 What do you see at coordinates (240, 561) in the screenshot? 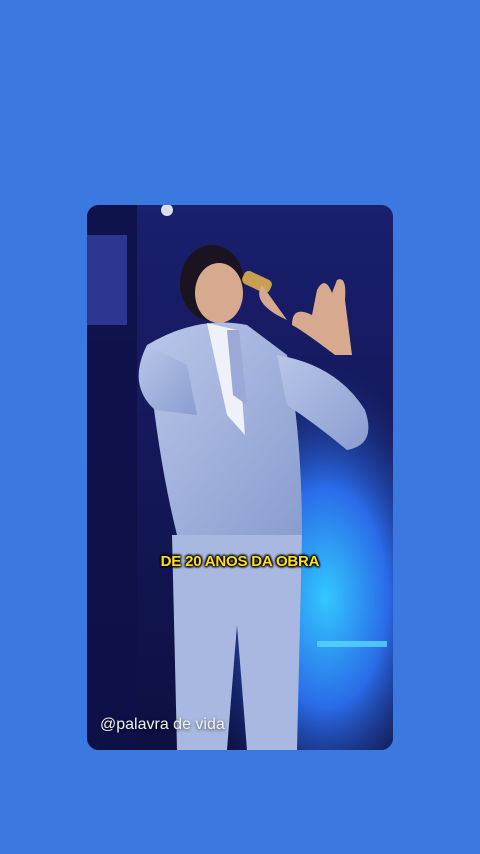
I see `video-subtitle: DE 20 ANOS DA OBRA` at bounding box center [240, 561].